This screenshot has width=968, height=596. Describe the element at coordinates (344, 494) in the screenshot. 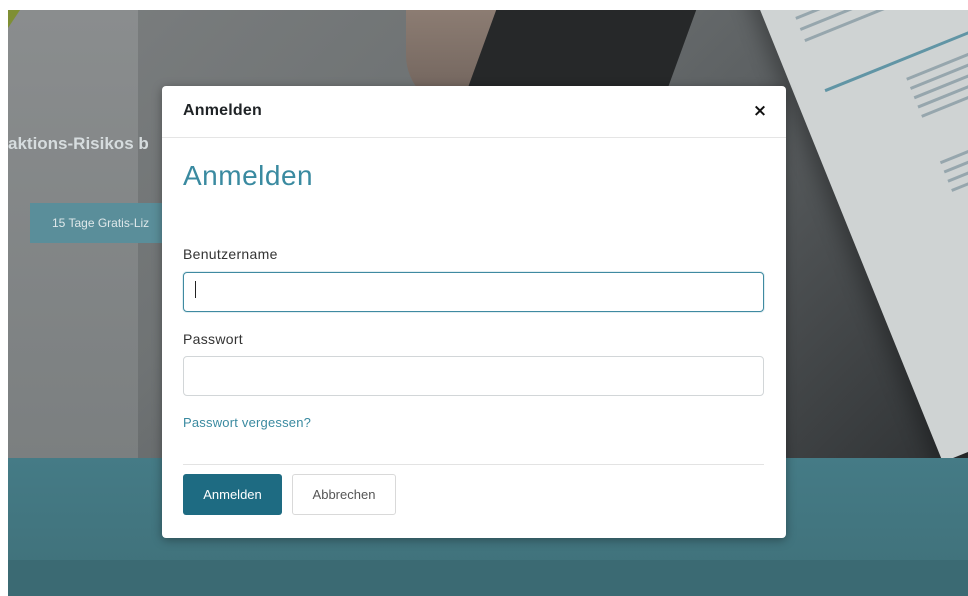

I see `cancel-button: Abbrechen` at that location.